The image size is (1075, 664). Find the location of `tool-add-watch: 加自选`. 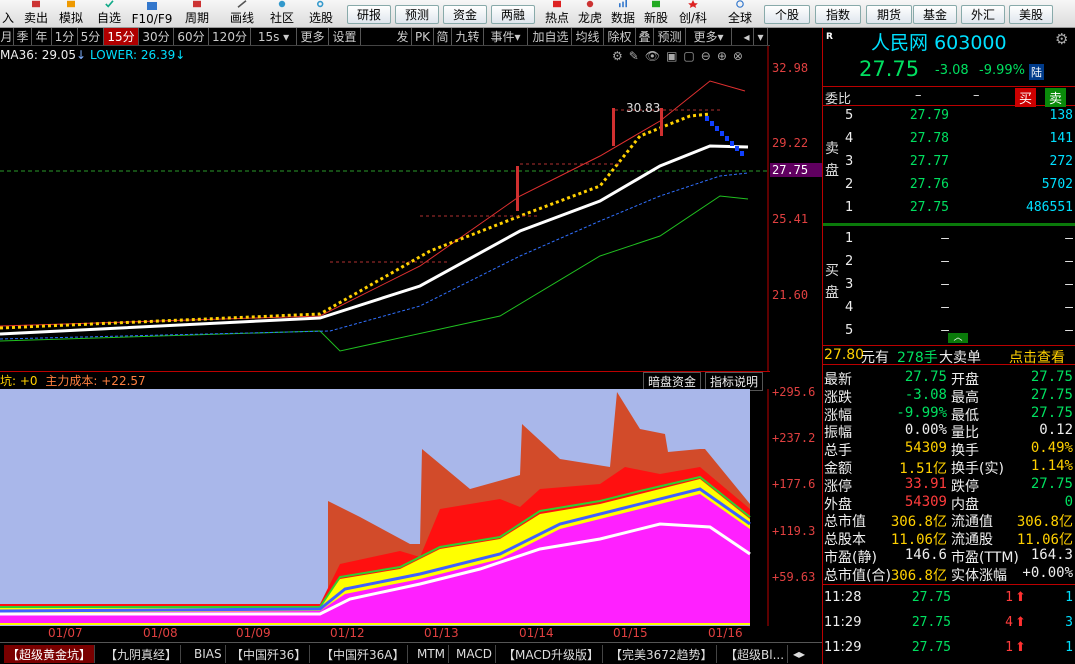

tool-add-watch: 加自选 is located at coordinates (551, 36).